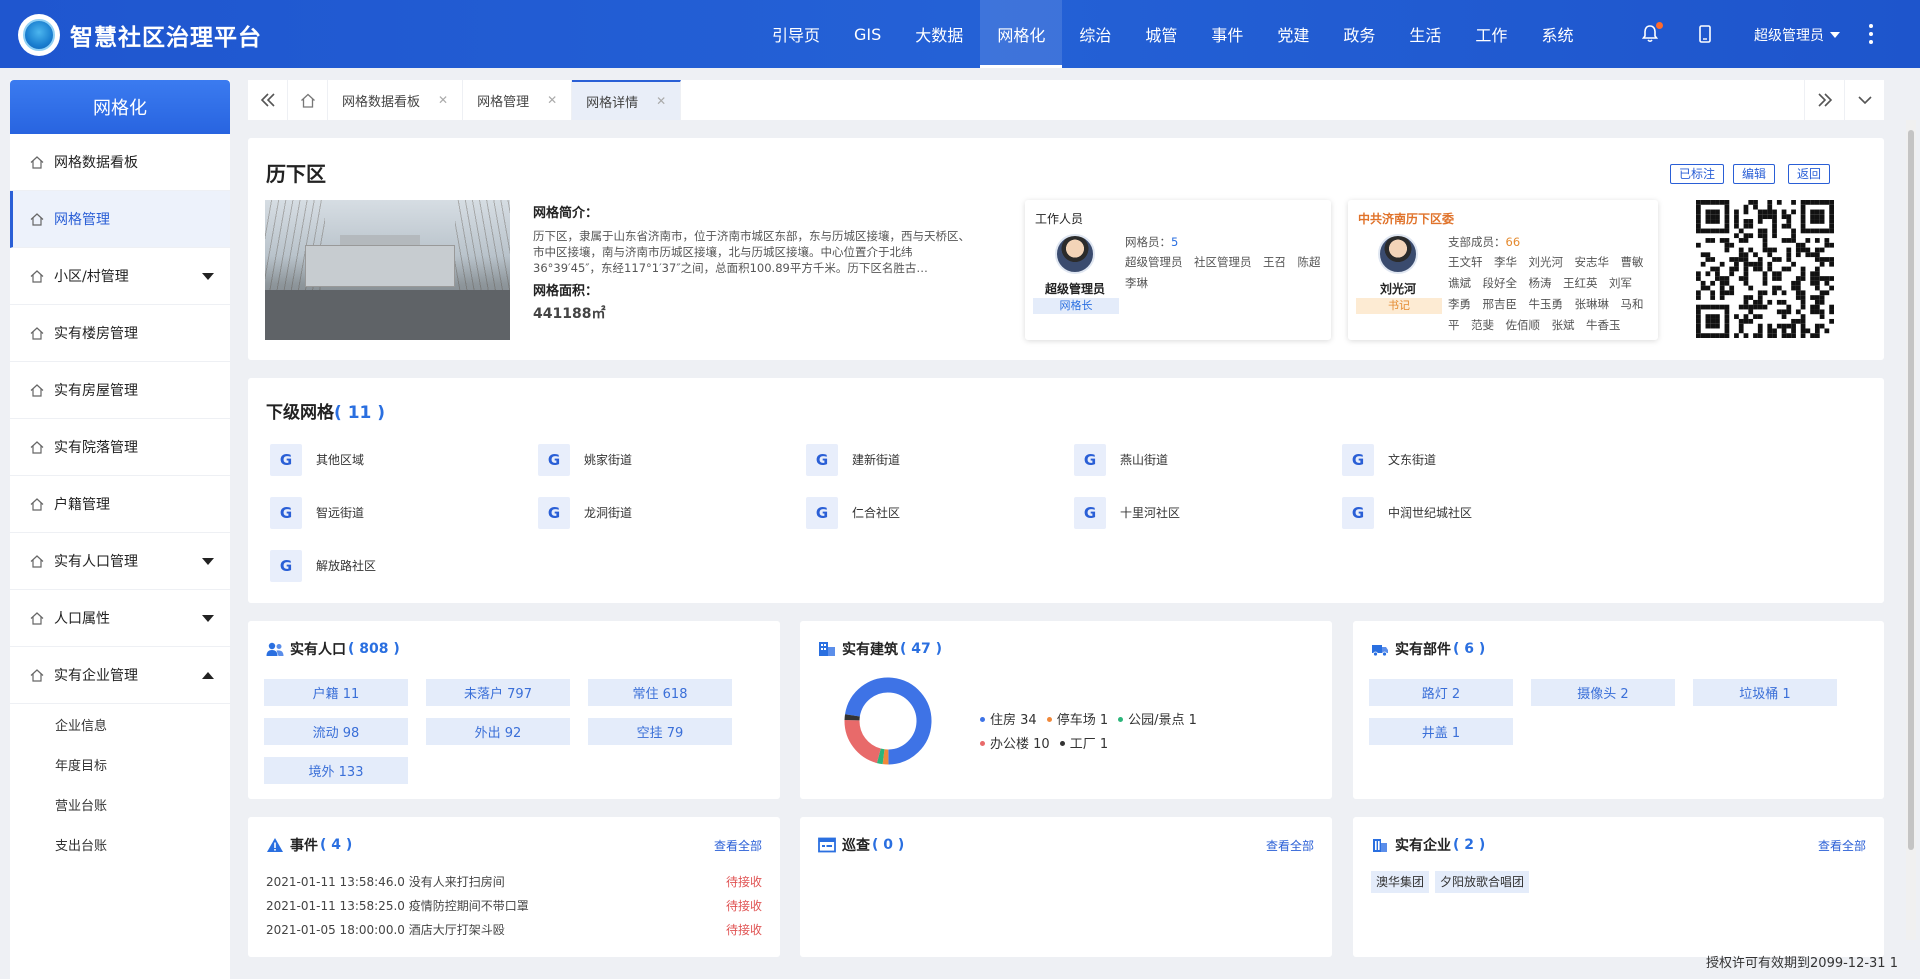  Describe the element at coordinates (1491, 34) in the screenshot. I see `top-nav-item: 工作` at that location.